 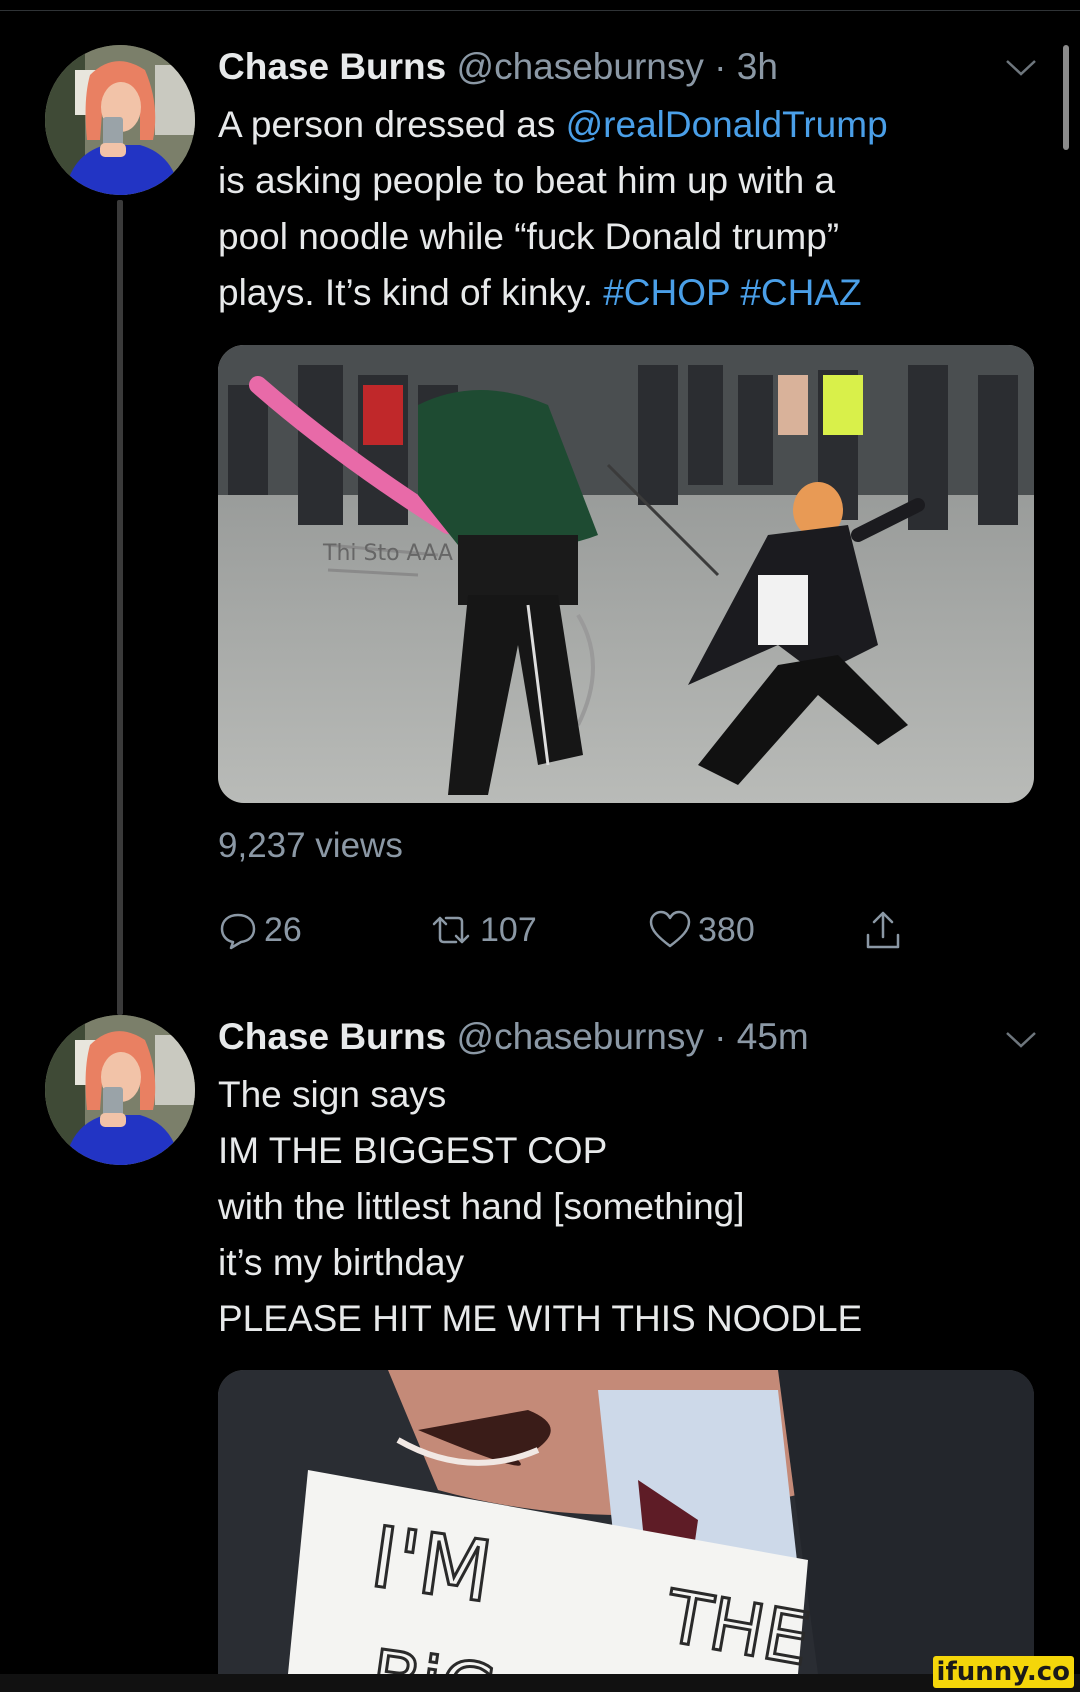 What do you see at coordinates (387, 553) in the screenshot?
I see `ground-chalk-text: Thi Sto AAA` at bounding box center [387, 553].